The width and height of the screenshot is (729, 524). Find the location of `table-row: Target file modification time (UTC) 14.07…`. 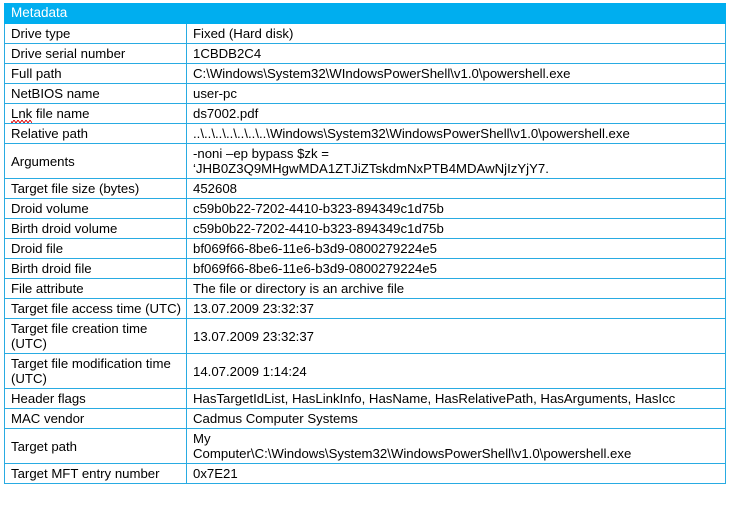

table-row: Target file modification time (UTC) 14.07… is located at coordinates (365, 371).